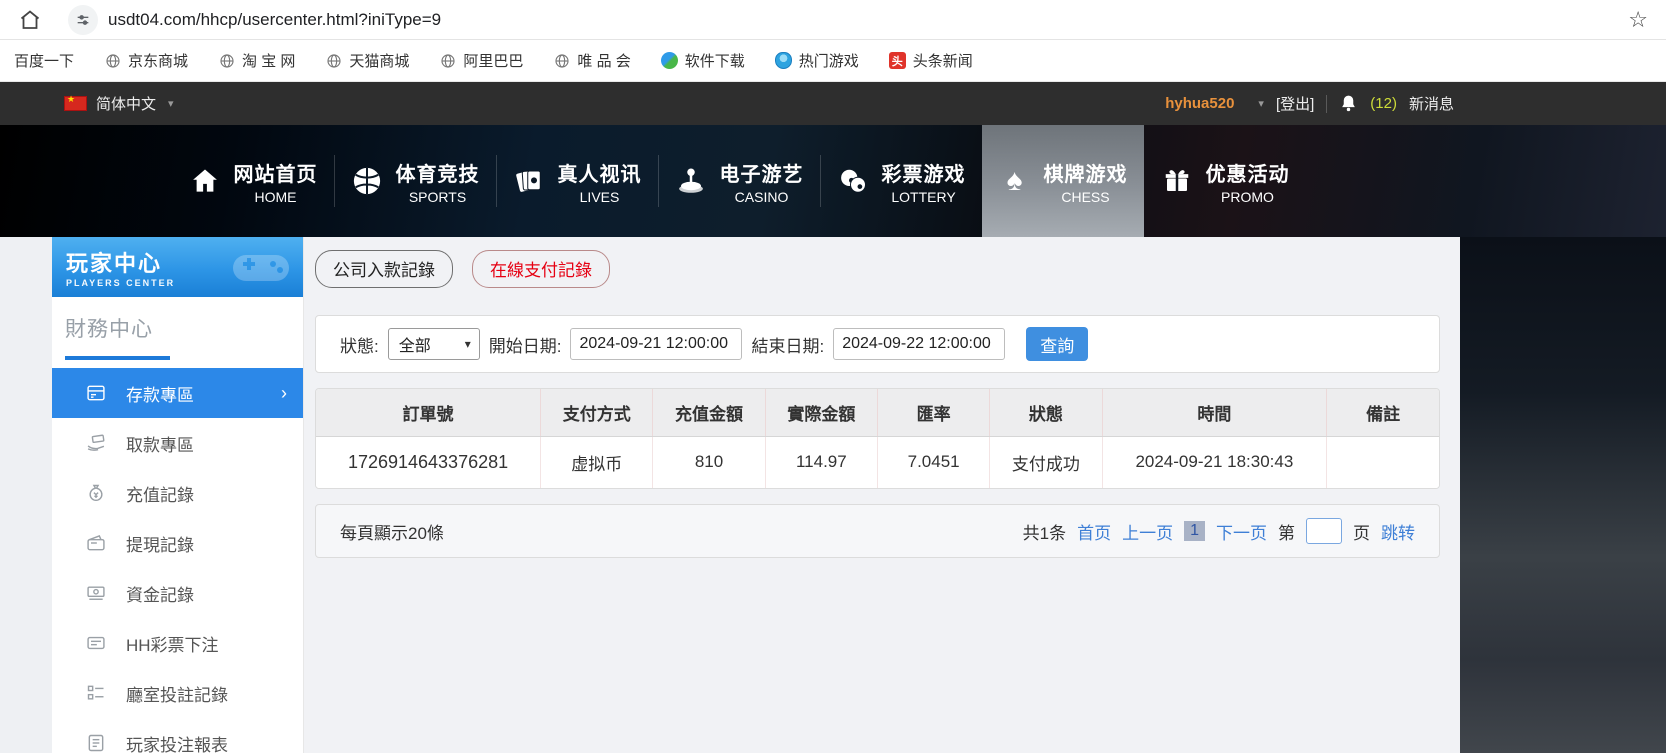  What do you see at coordinates (1638, 19) in the screenshot?
I see `bookmark-star-icon: ☆` at bounding box center [1638, 19].